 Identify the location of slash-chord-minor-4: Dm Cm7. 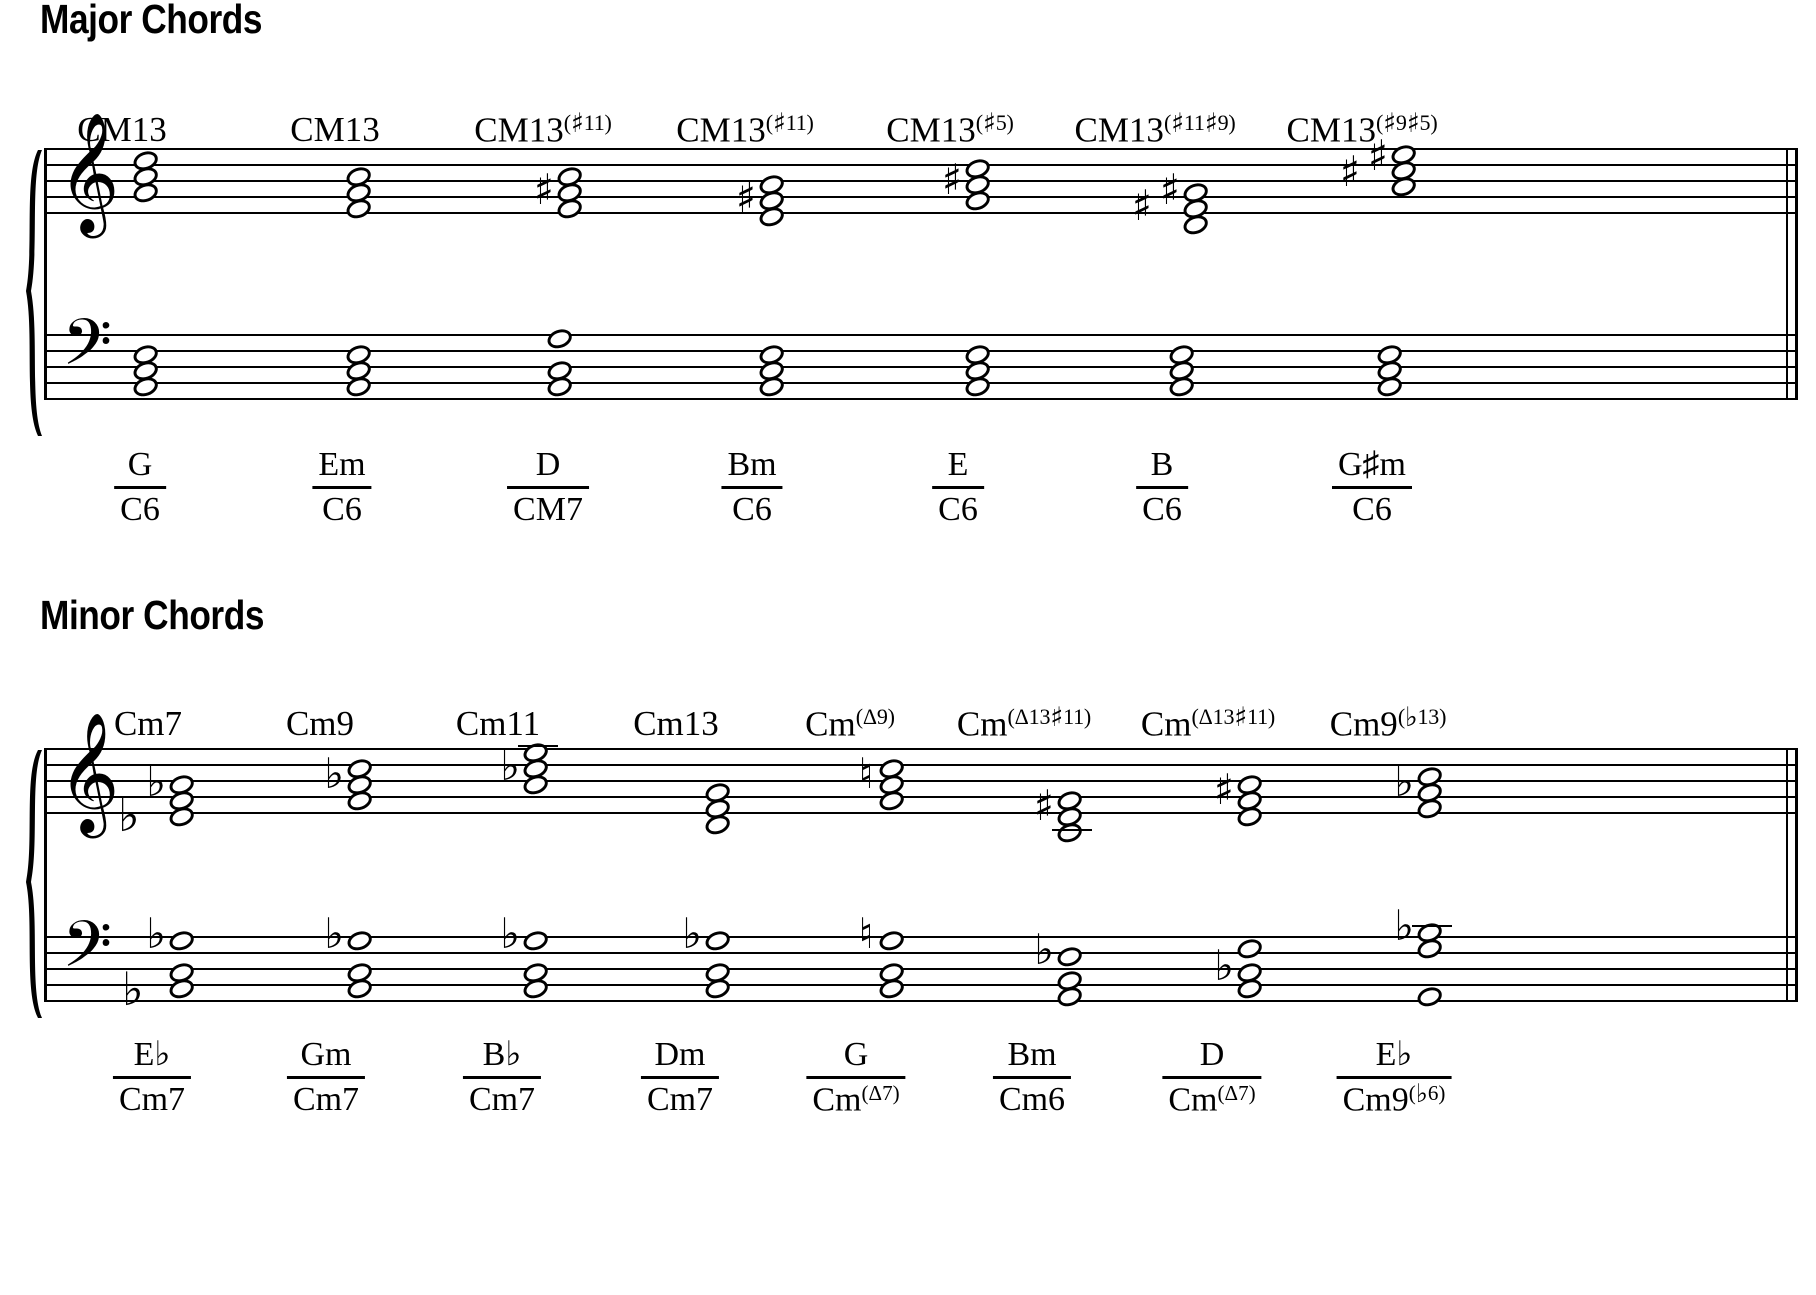
(680, 1077).